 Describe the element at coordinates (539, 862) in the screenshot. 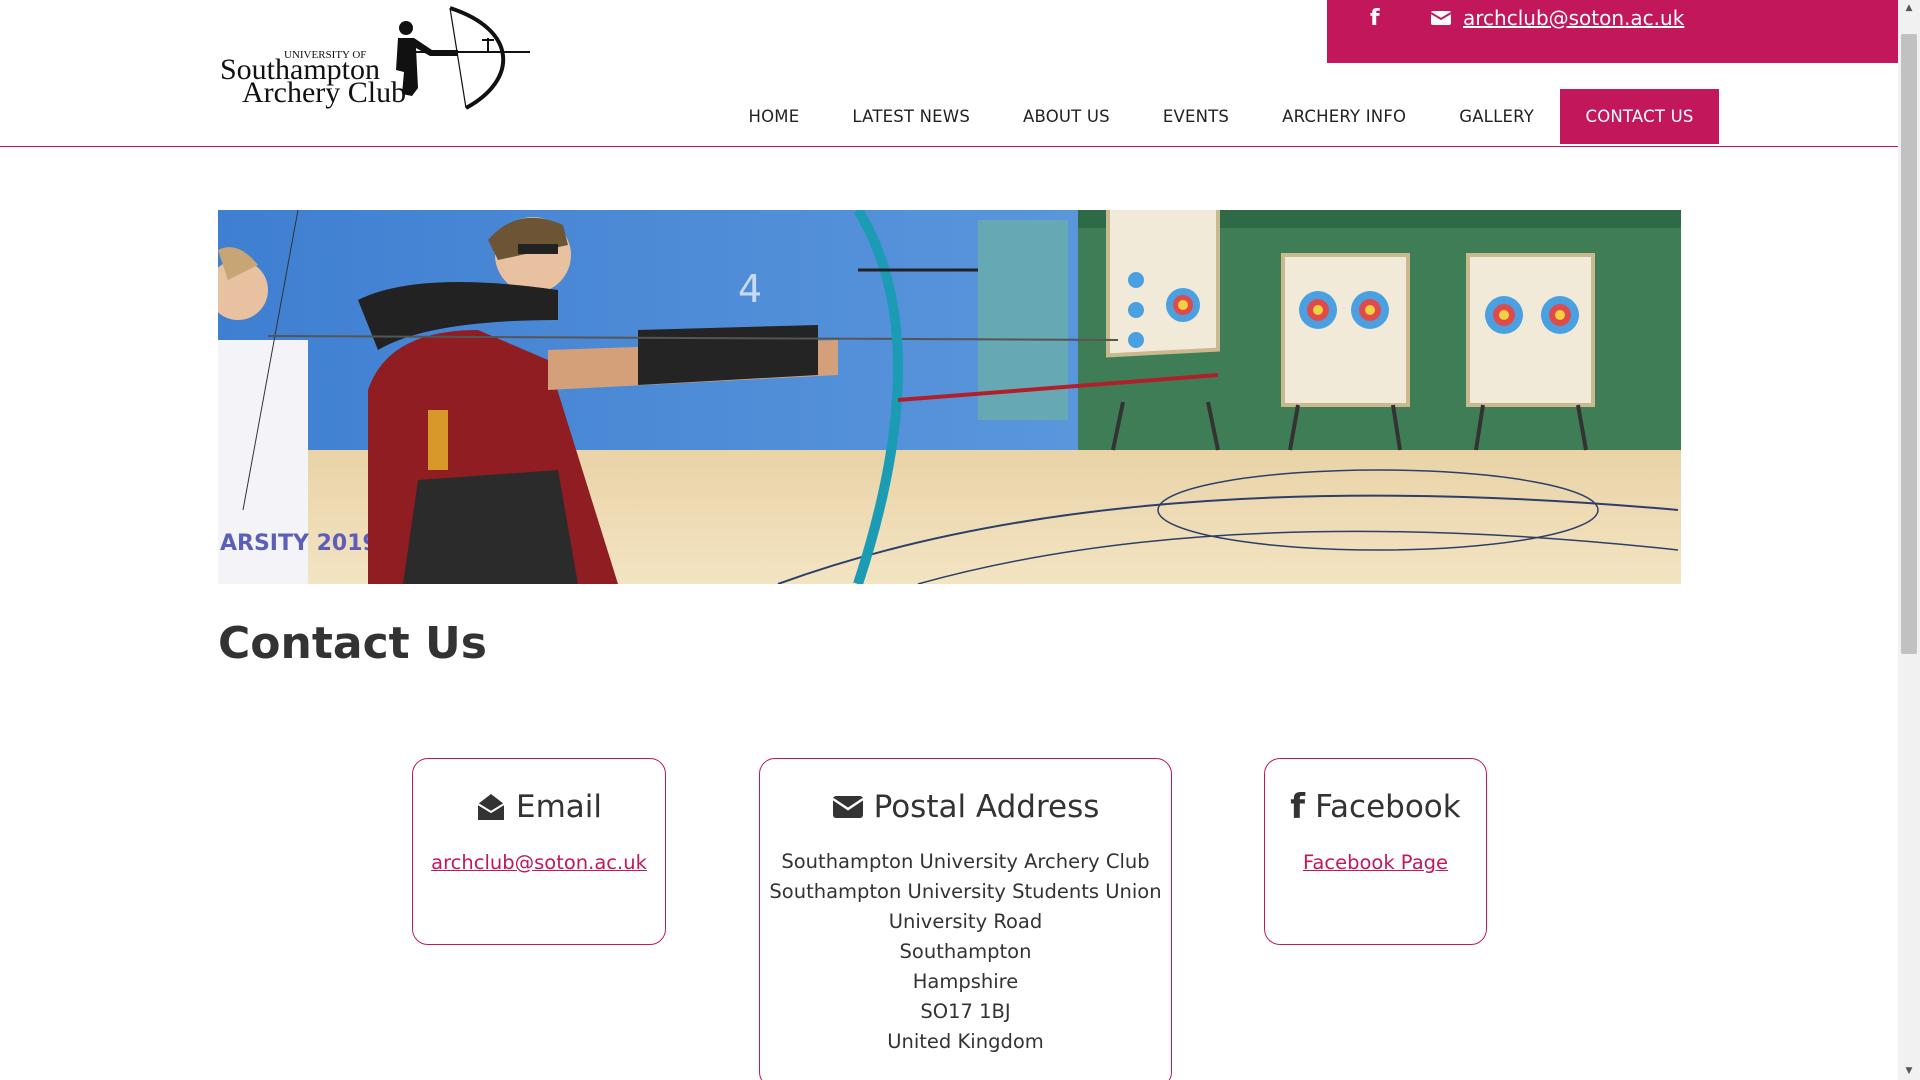

I see `email-link: archclub@soton.ac.uk` at that location.